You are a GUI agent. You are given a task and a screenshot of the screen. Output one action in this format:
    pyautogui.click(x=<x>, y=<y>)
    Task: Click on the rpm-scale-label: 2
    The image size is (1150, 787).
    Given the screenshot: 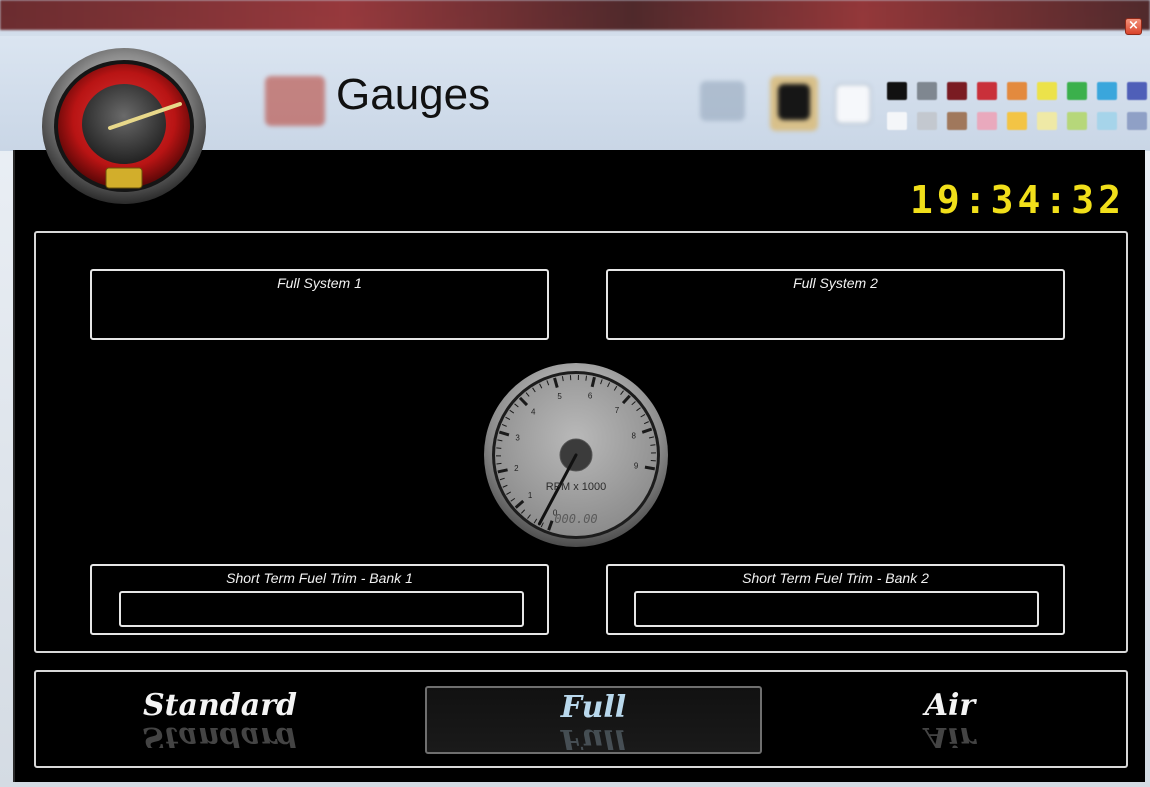 What is the action you would take?
    pyautogui.click(x=516, y=468)
    